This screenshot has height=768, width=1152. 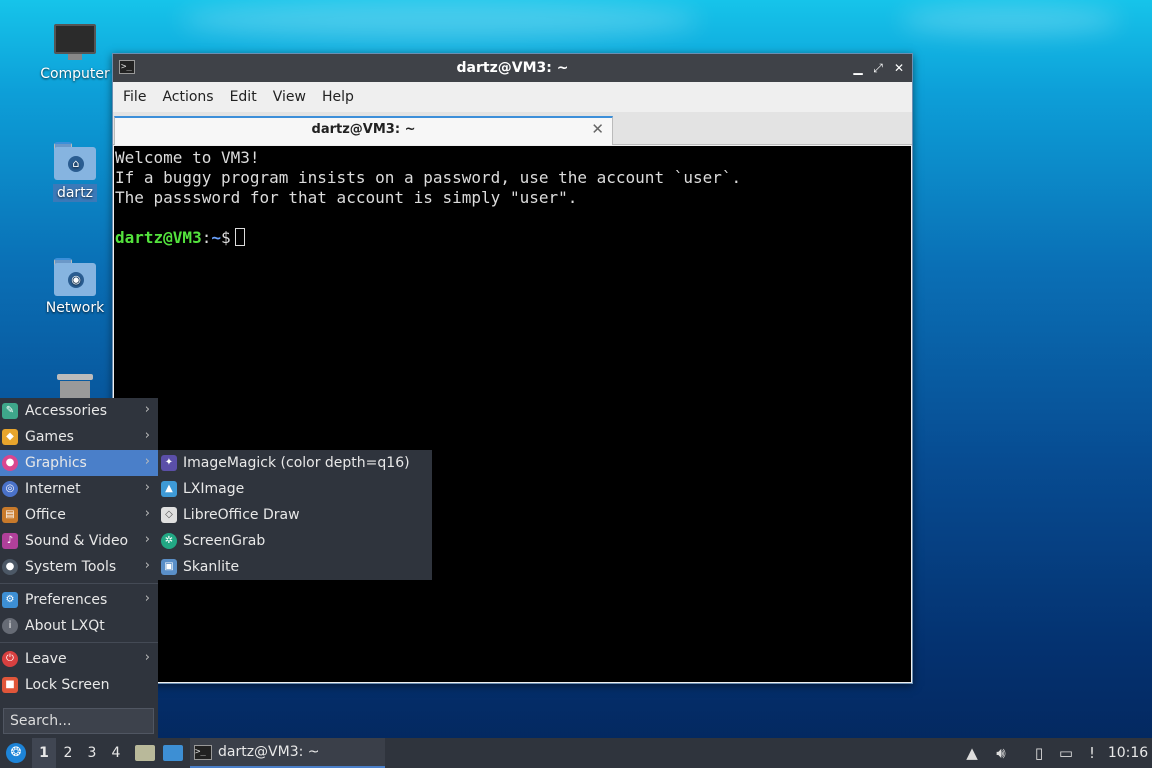 What do you see at coordinates (239, 237) in the screenshot?
I see `terminal-cursor` at bounding box center [239, 237].